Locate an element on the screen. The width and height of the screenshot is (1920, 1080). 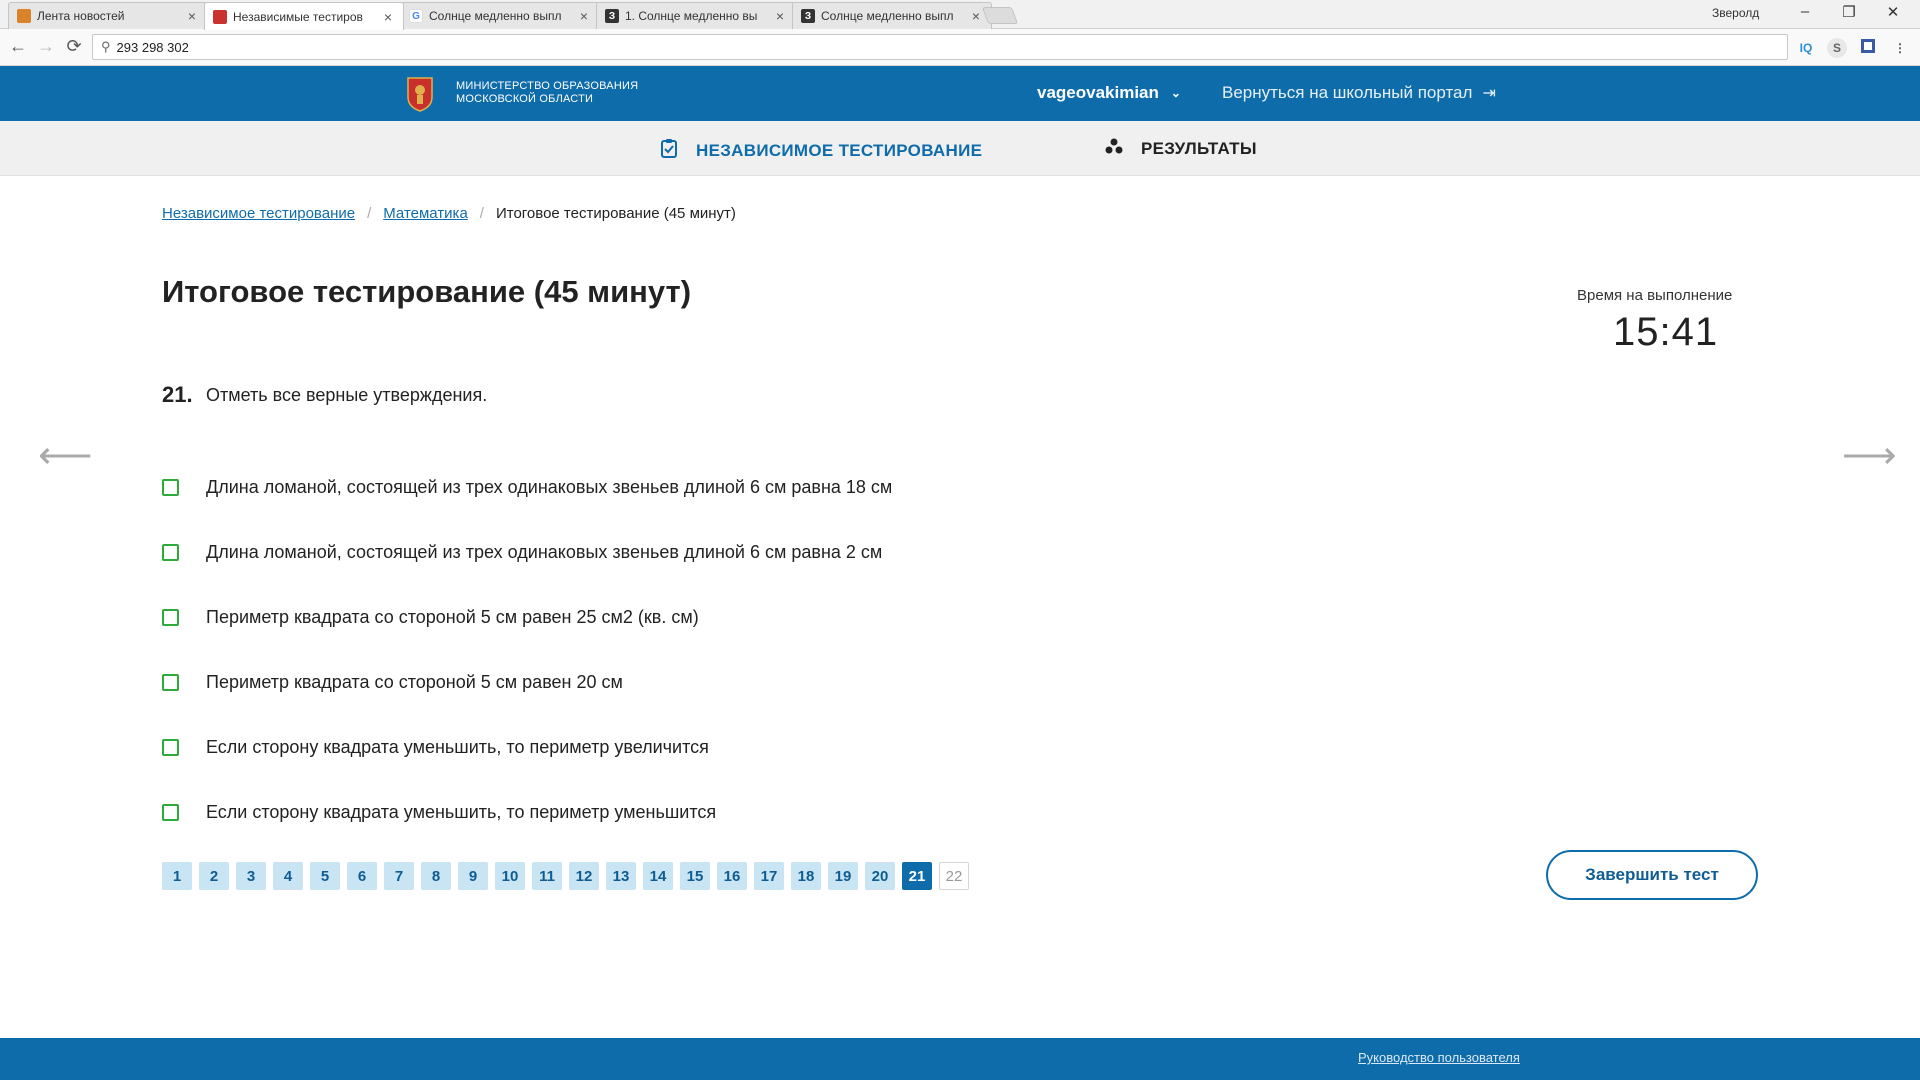
tab-results: РЕЗУЛЬТАТЫ is located at coordinates (1181, 148).